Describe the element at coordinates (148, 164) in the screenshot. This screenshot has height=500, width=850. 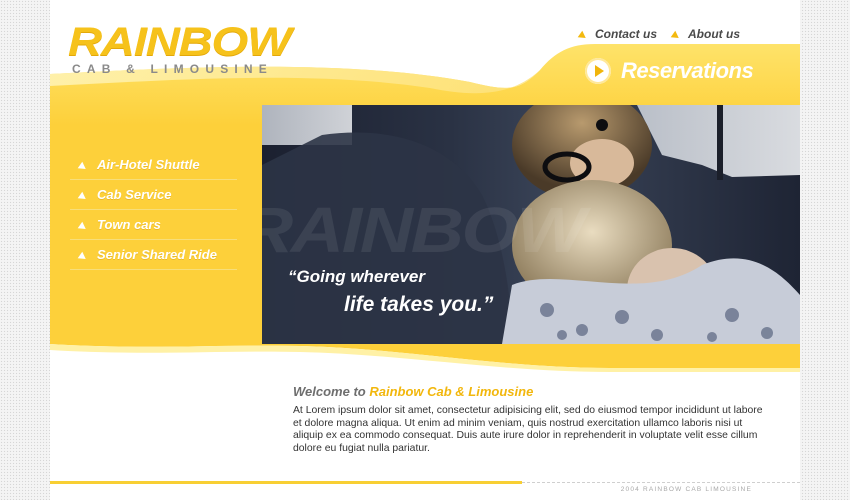
I see `menu-item-label: Air-Hotel Shuttle` at that location.